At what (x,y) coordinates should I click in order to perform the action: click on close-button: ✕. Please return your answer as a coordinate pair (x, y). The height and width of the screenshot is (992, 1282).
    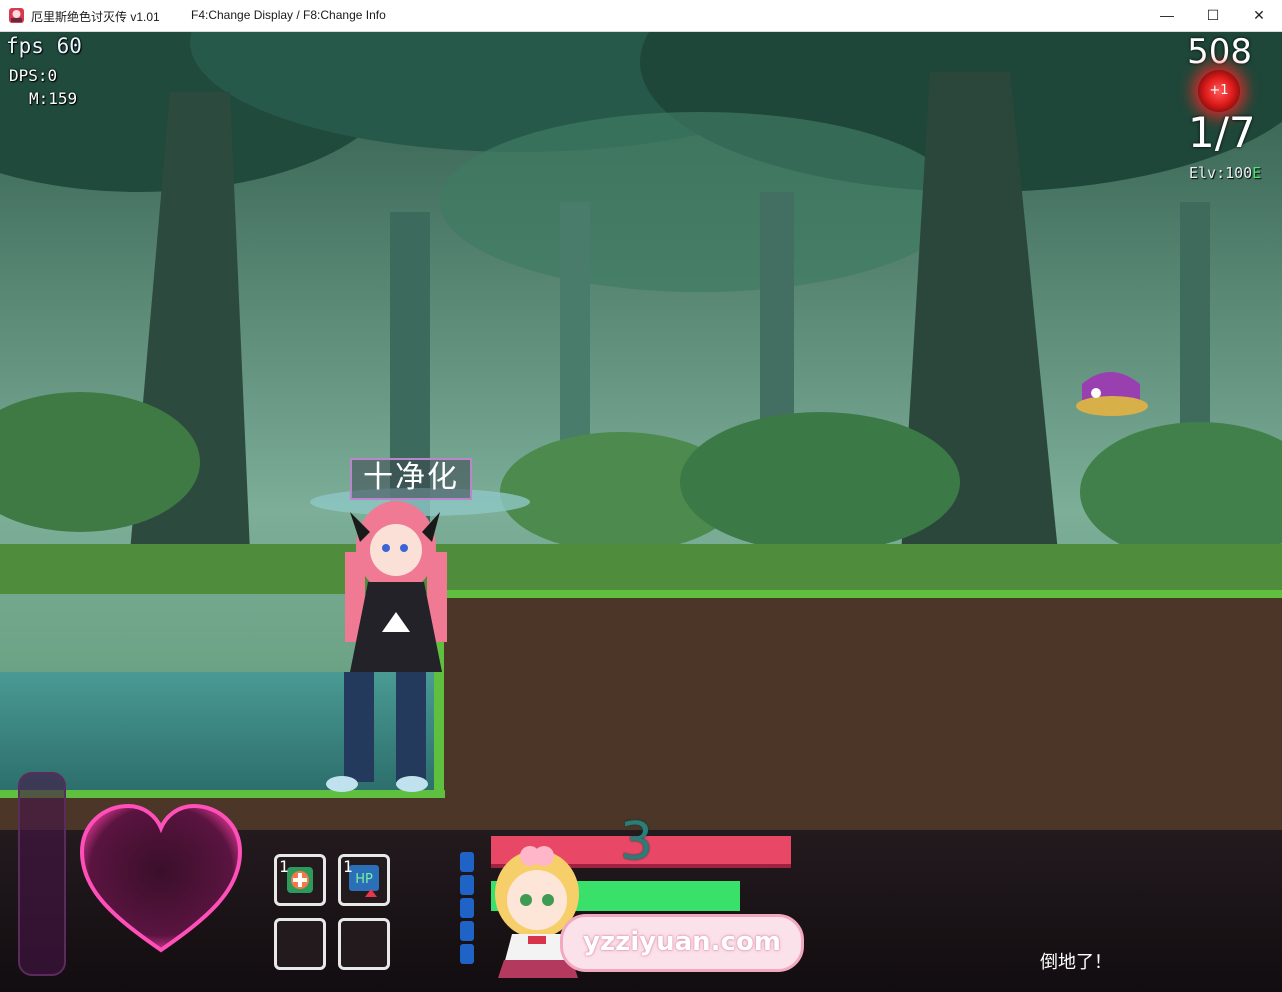
    Looking at the image, I should click on (1259, 15).